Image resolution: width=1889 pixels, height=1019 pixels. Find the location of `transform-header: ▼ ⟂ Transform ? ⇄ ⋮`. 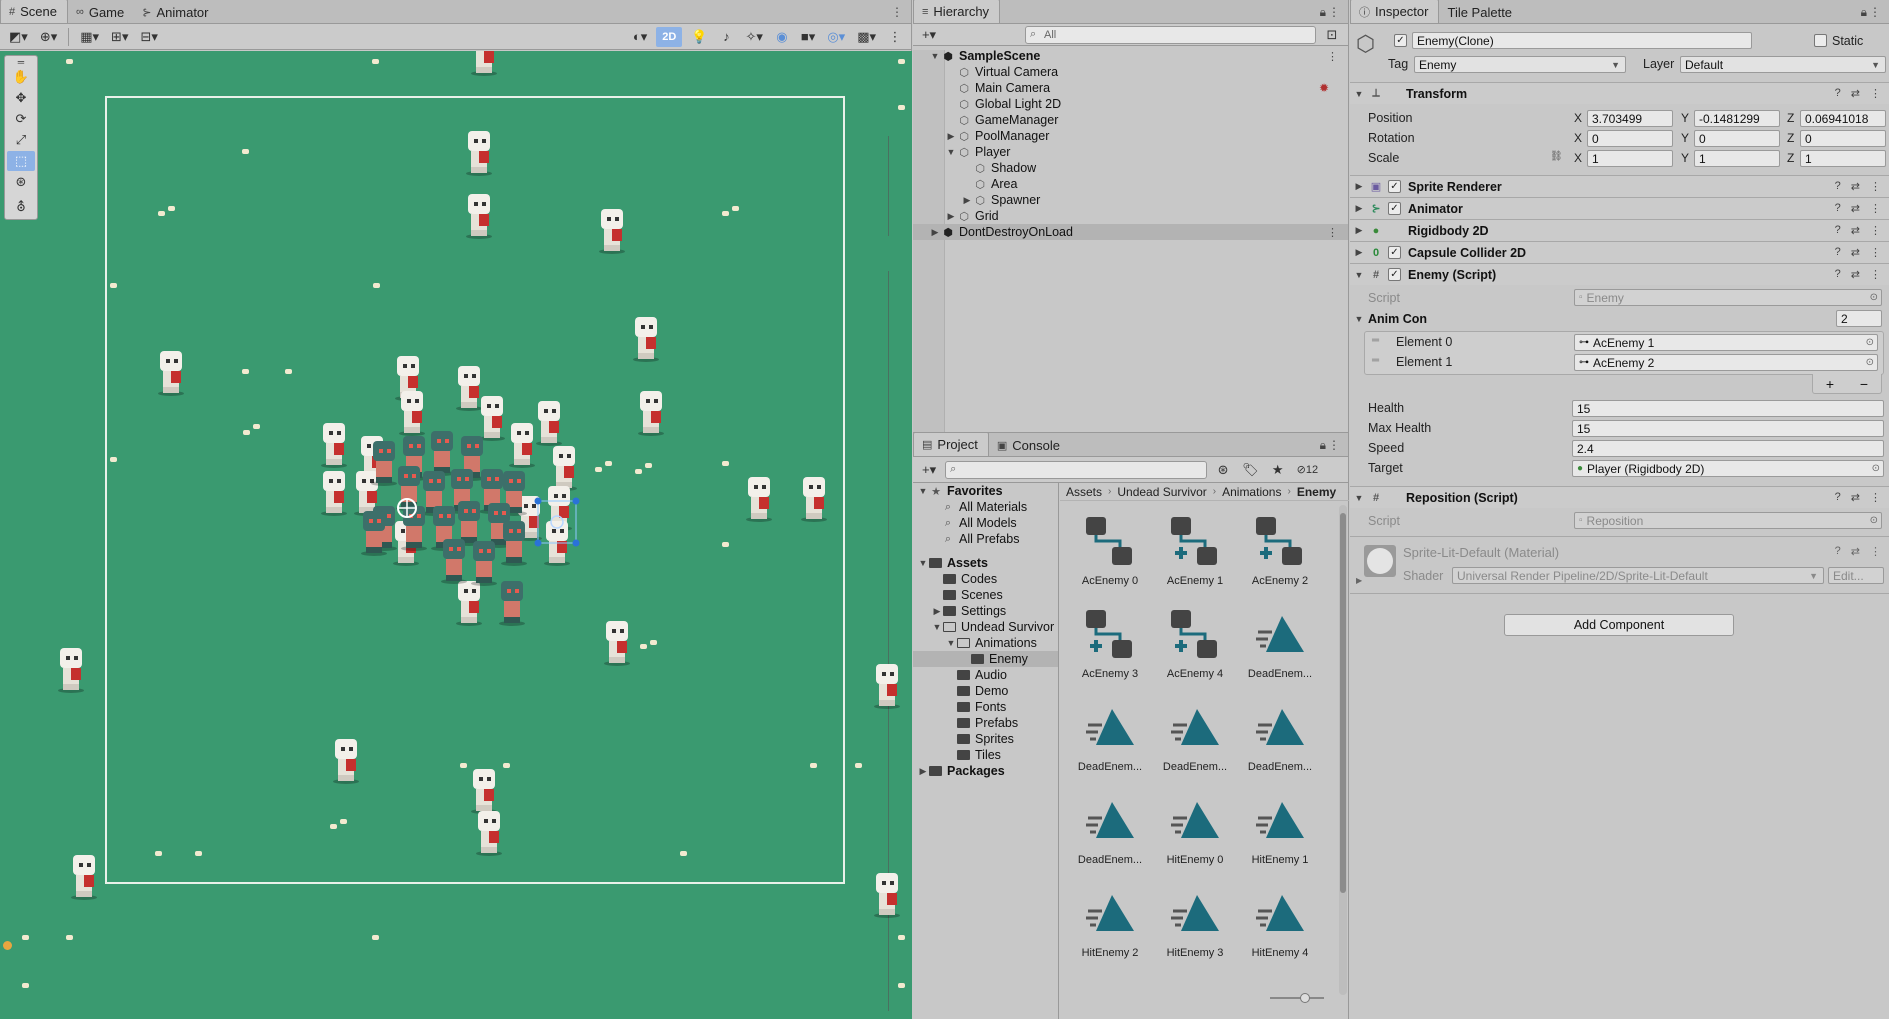

transform-header: ▼ ⟂ Transform ? ⇄ ⋮ is located at coordinates (1619, 93).